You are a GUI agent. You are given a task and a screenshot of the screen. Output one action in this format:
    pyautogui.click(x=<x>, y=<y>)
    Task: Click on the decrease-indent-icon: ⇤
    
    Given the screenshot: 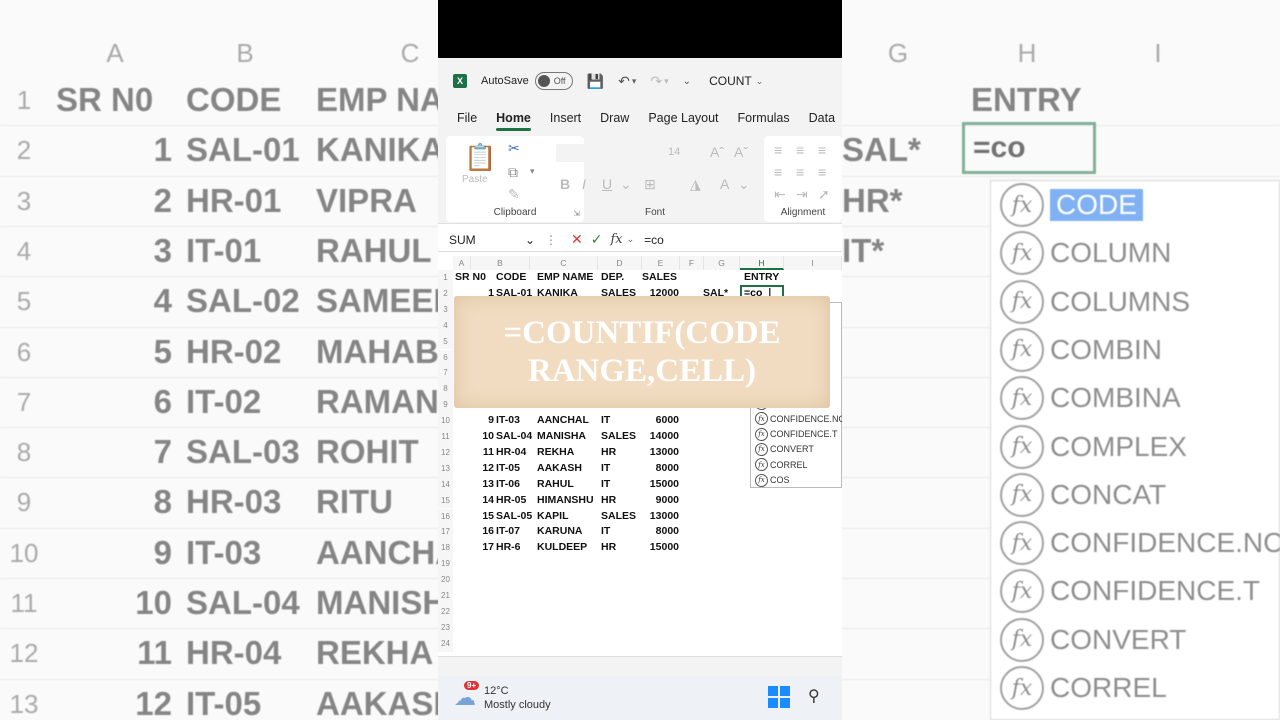 What is the action you would take?
    pyautogui.click(x=780, y=194)
    